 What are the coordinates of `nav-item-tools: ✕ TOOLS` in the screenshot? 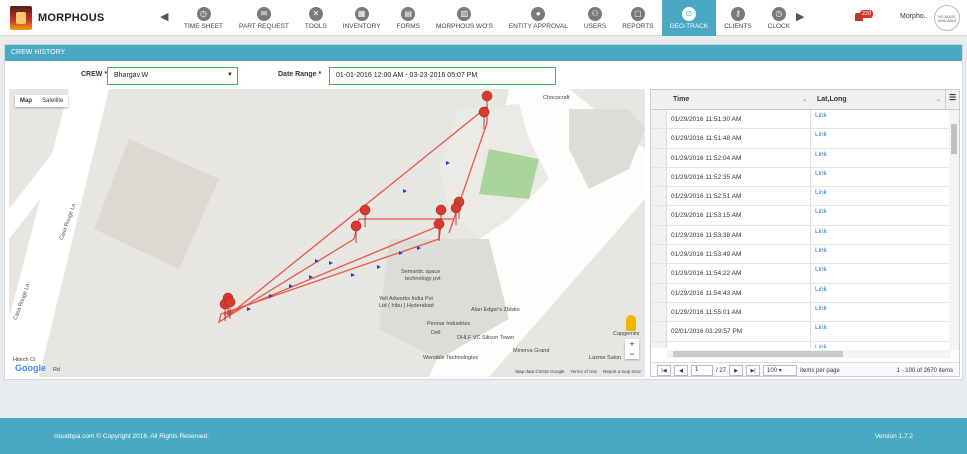 It's located at (316, 18).